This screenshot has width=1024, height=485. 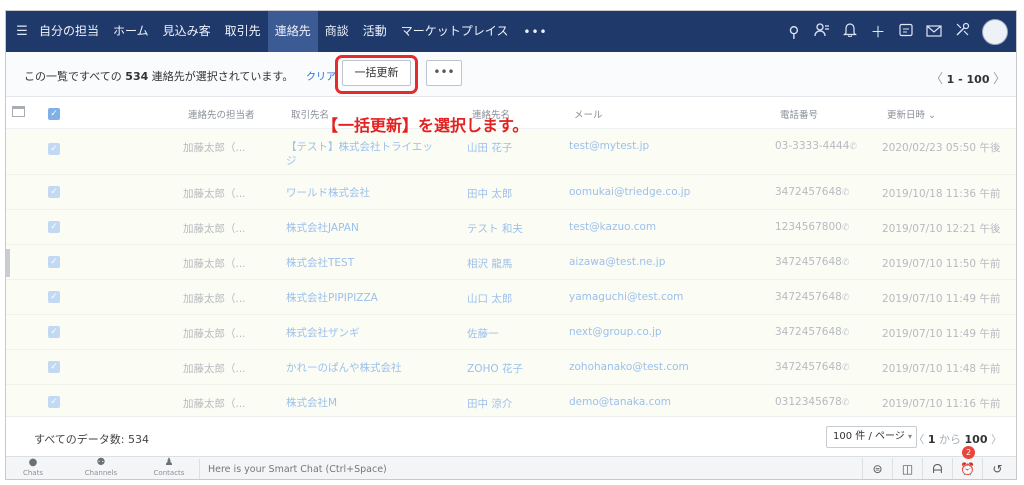 I want to click on selection-prefix: この一覧ですべての, so click(x=73, y=76).